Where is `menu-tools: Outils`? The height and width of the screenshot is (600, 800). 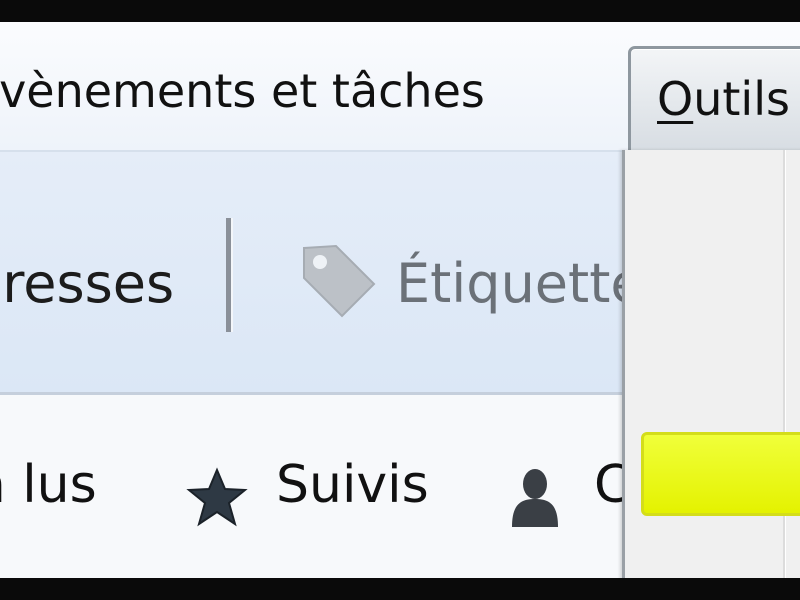 menu-tools: Outils is located at coordinates (714, 104).